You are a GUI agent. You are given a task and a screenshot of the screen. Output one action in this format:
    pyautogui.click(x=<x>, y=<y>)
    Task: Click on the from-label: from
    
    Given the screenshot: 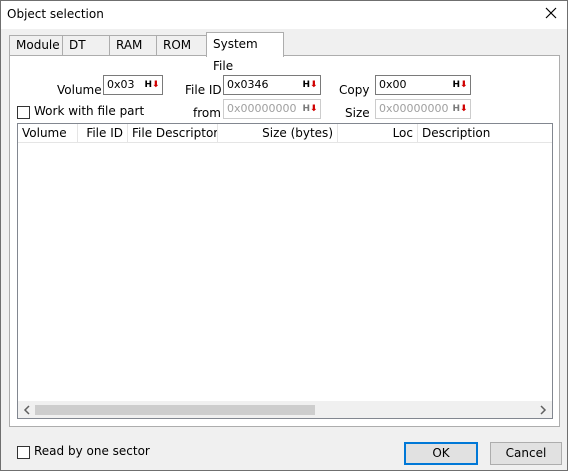 What is the action you would take?
    pyautogui.click(x=207, y=113)
    